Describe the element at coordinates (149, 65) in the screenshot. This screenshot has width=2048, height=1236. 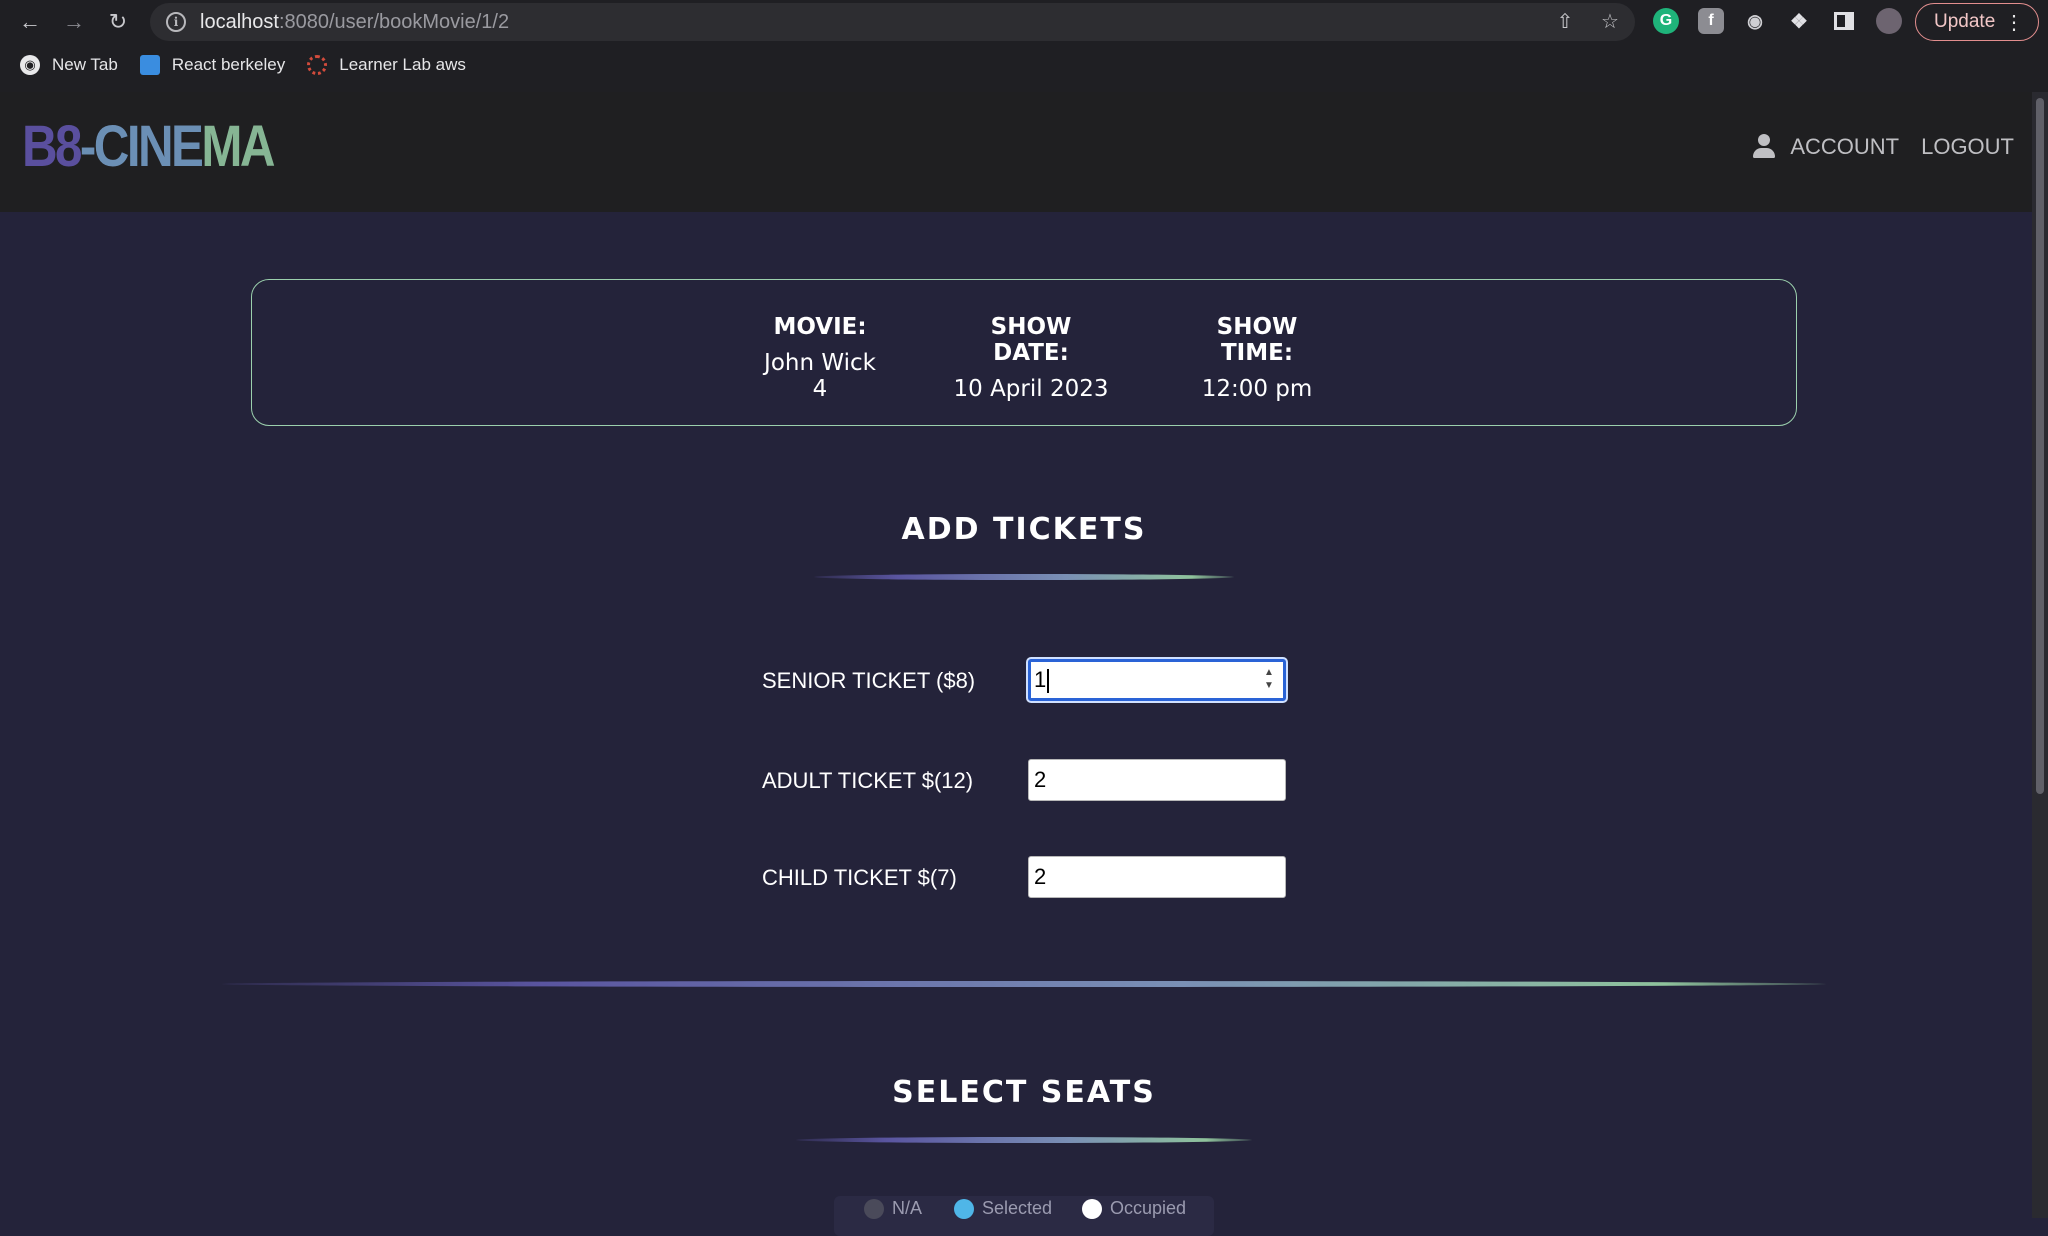
I see `monitor-icon` at that location.